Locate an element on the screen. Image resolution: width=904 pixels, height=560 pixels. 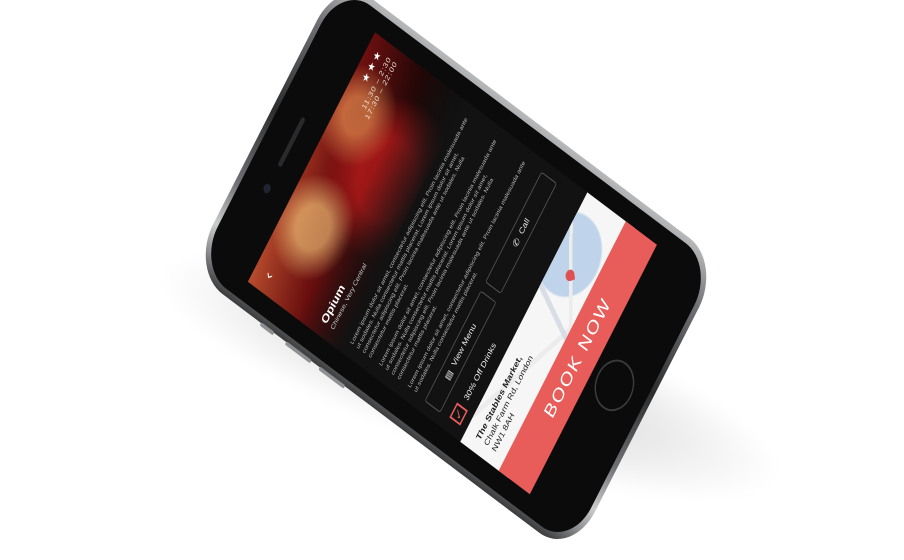
front-camera-icon is located at coordinates (267, 188).